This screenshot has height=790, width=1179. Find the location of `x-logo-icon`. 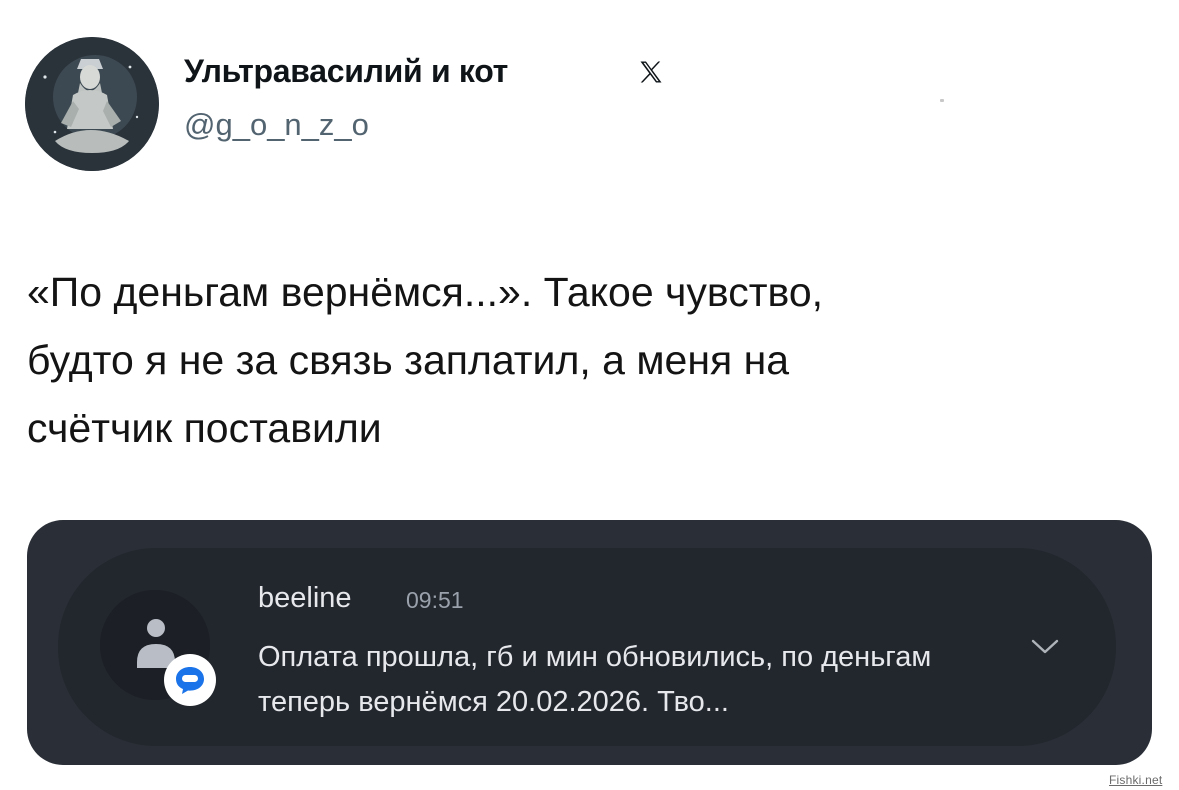

x-logo-icon is located at coordinates (651, 72).